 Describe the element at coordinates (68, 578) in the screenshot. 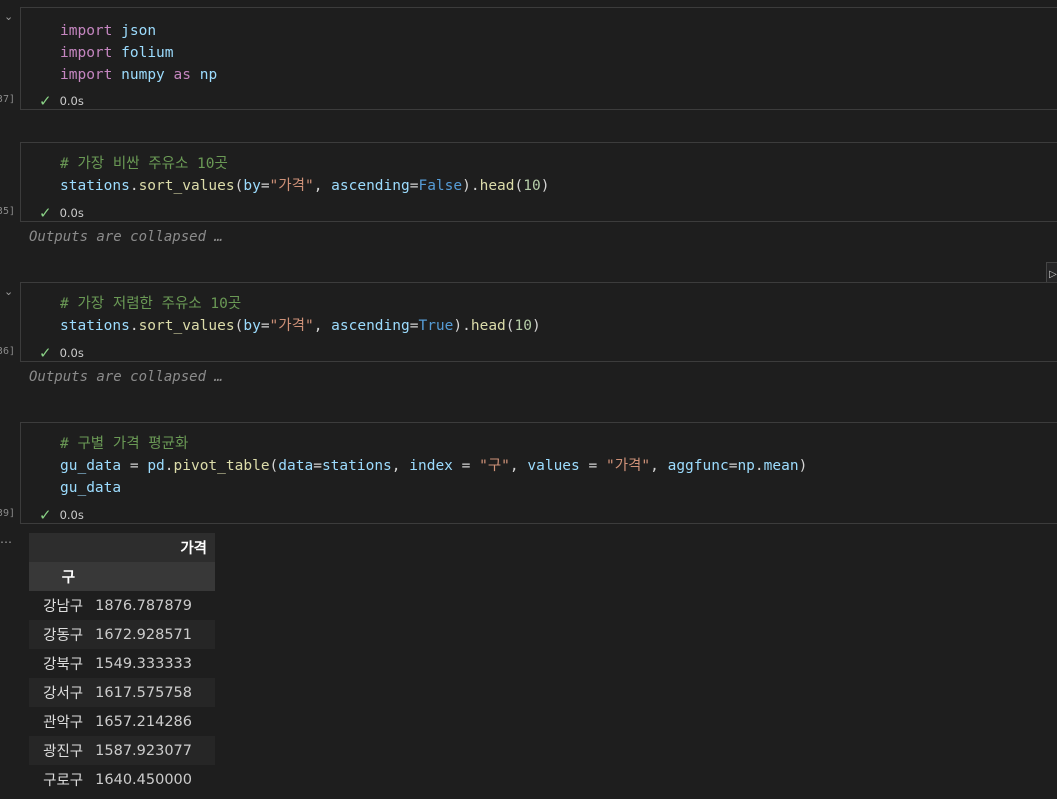

I see `index-name: 구` at that location.